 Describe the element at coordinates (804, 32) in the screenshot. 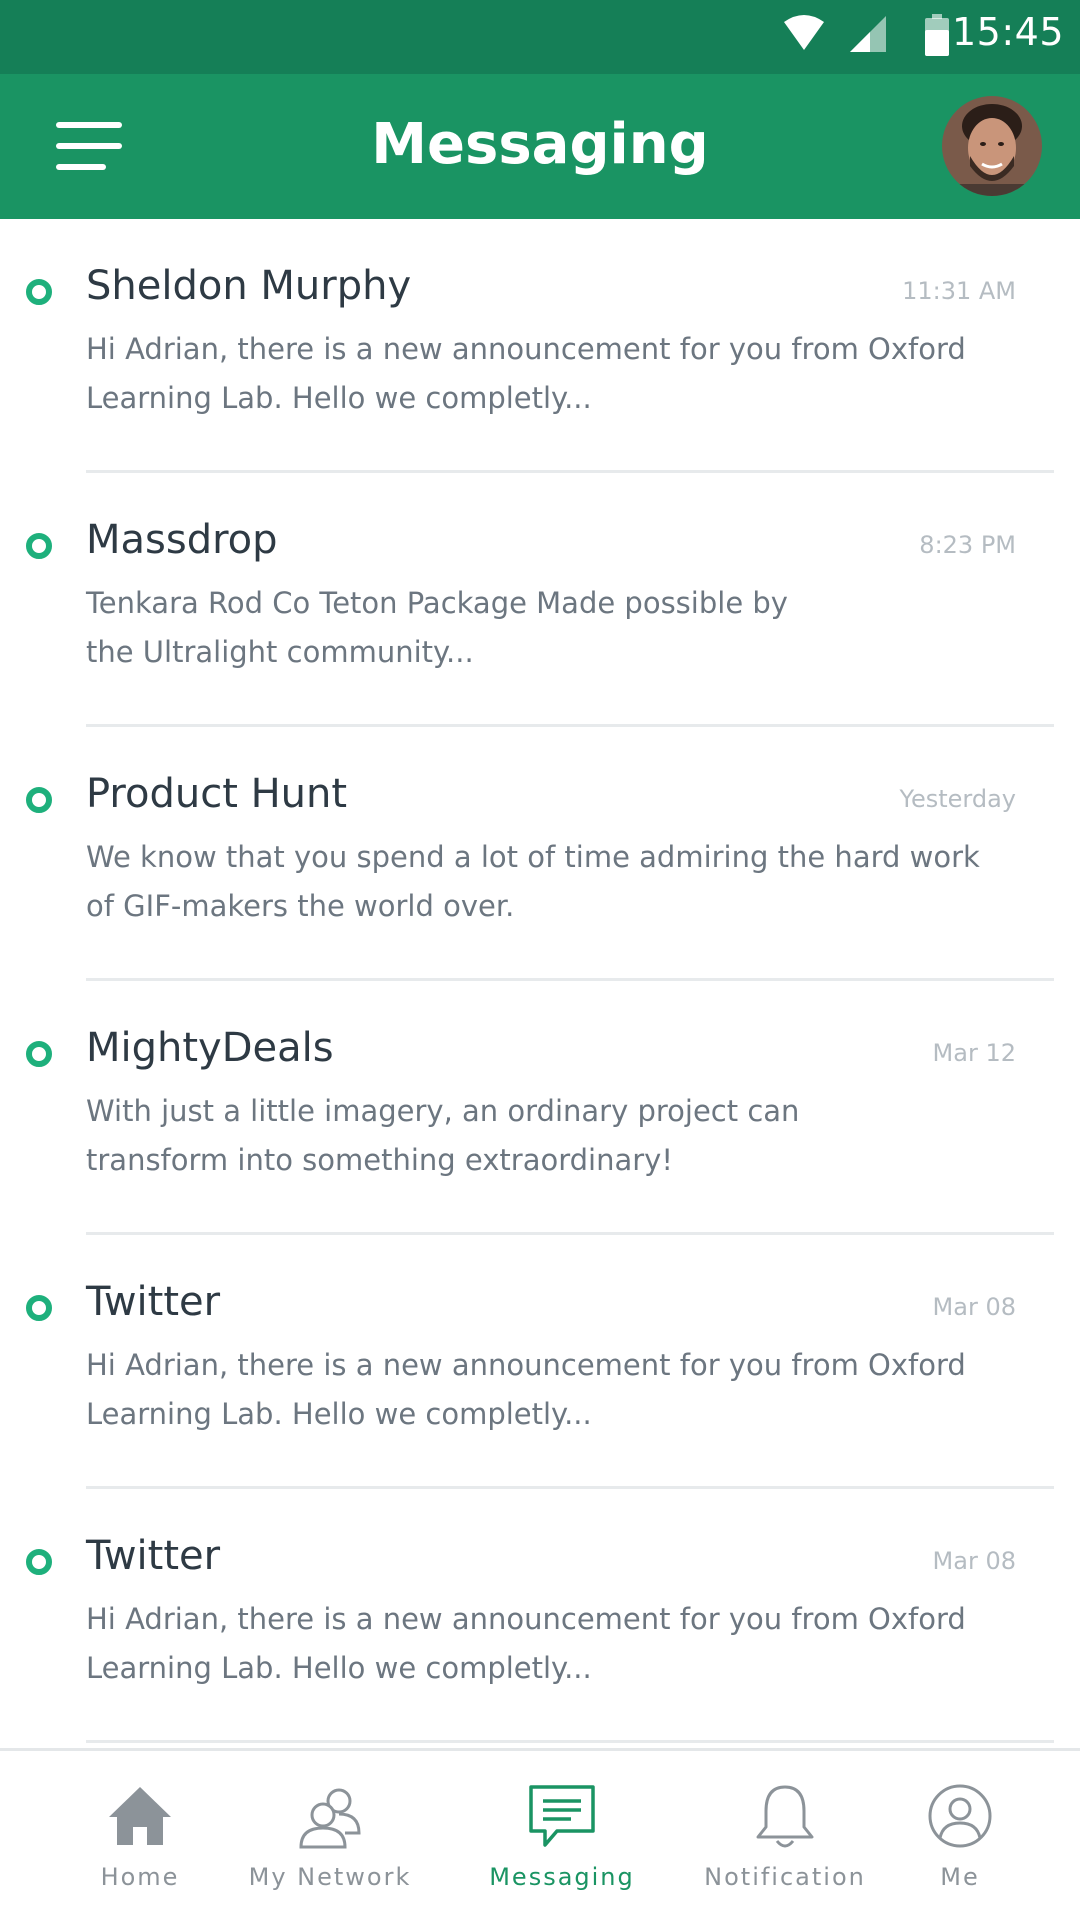

I see `wifi-icon` at that location.